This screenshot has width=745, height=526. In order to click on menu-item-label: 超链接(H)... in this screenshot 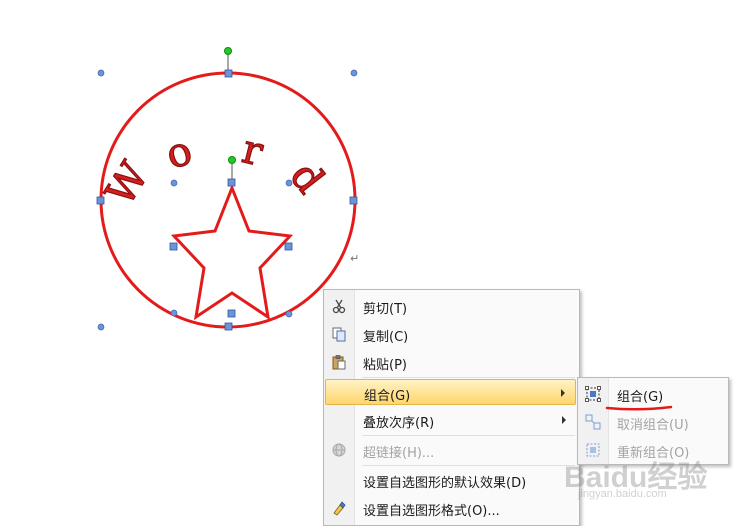, I will do `click(399, 453)`.